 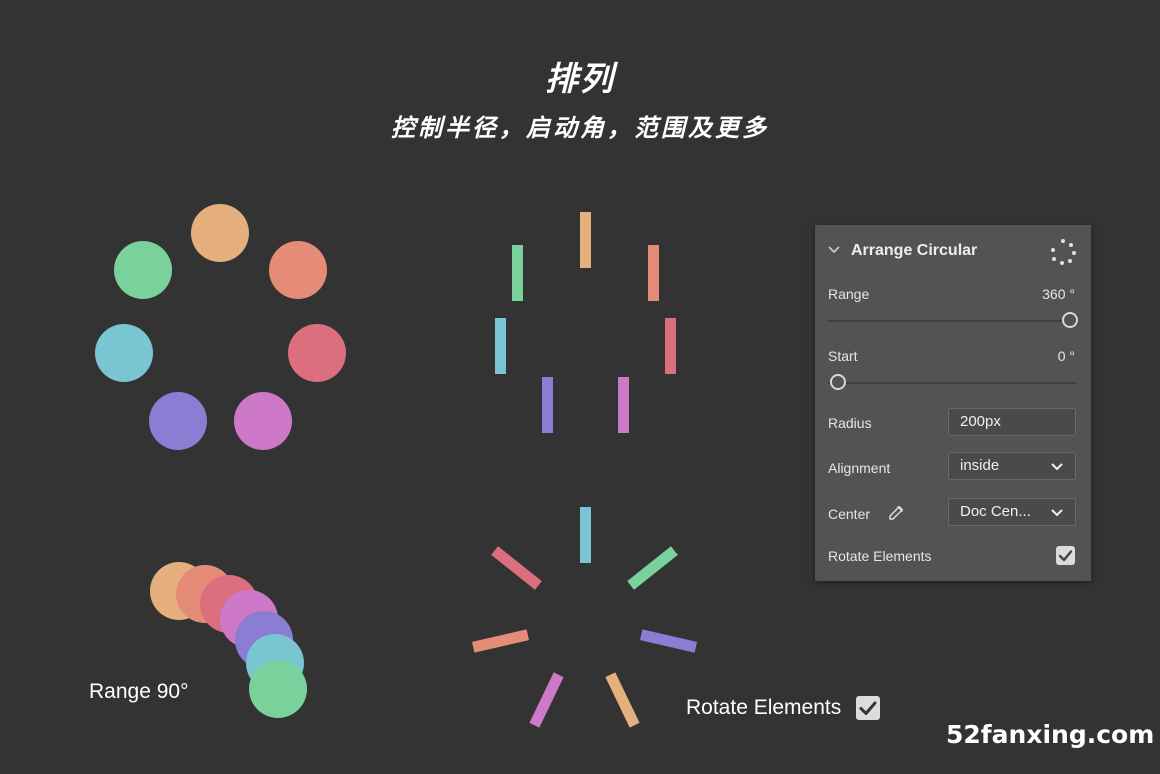 I want to click on rotate-elements-checkbox, so click(x=1065, y=555).